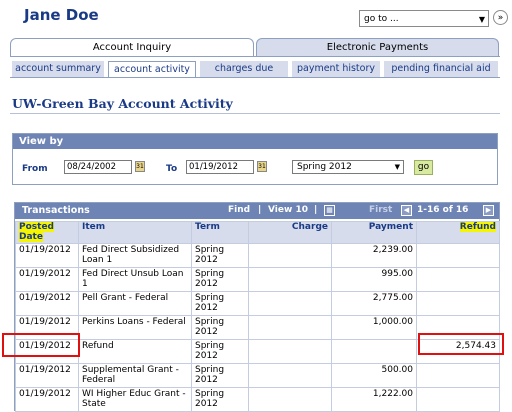 The width and height of the screenshot is (512, 412). What do you see at coordinates (423, 167) in the screenshot?
I see `go-button: go` at bounding box center [423, 167].